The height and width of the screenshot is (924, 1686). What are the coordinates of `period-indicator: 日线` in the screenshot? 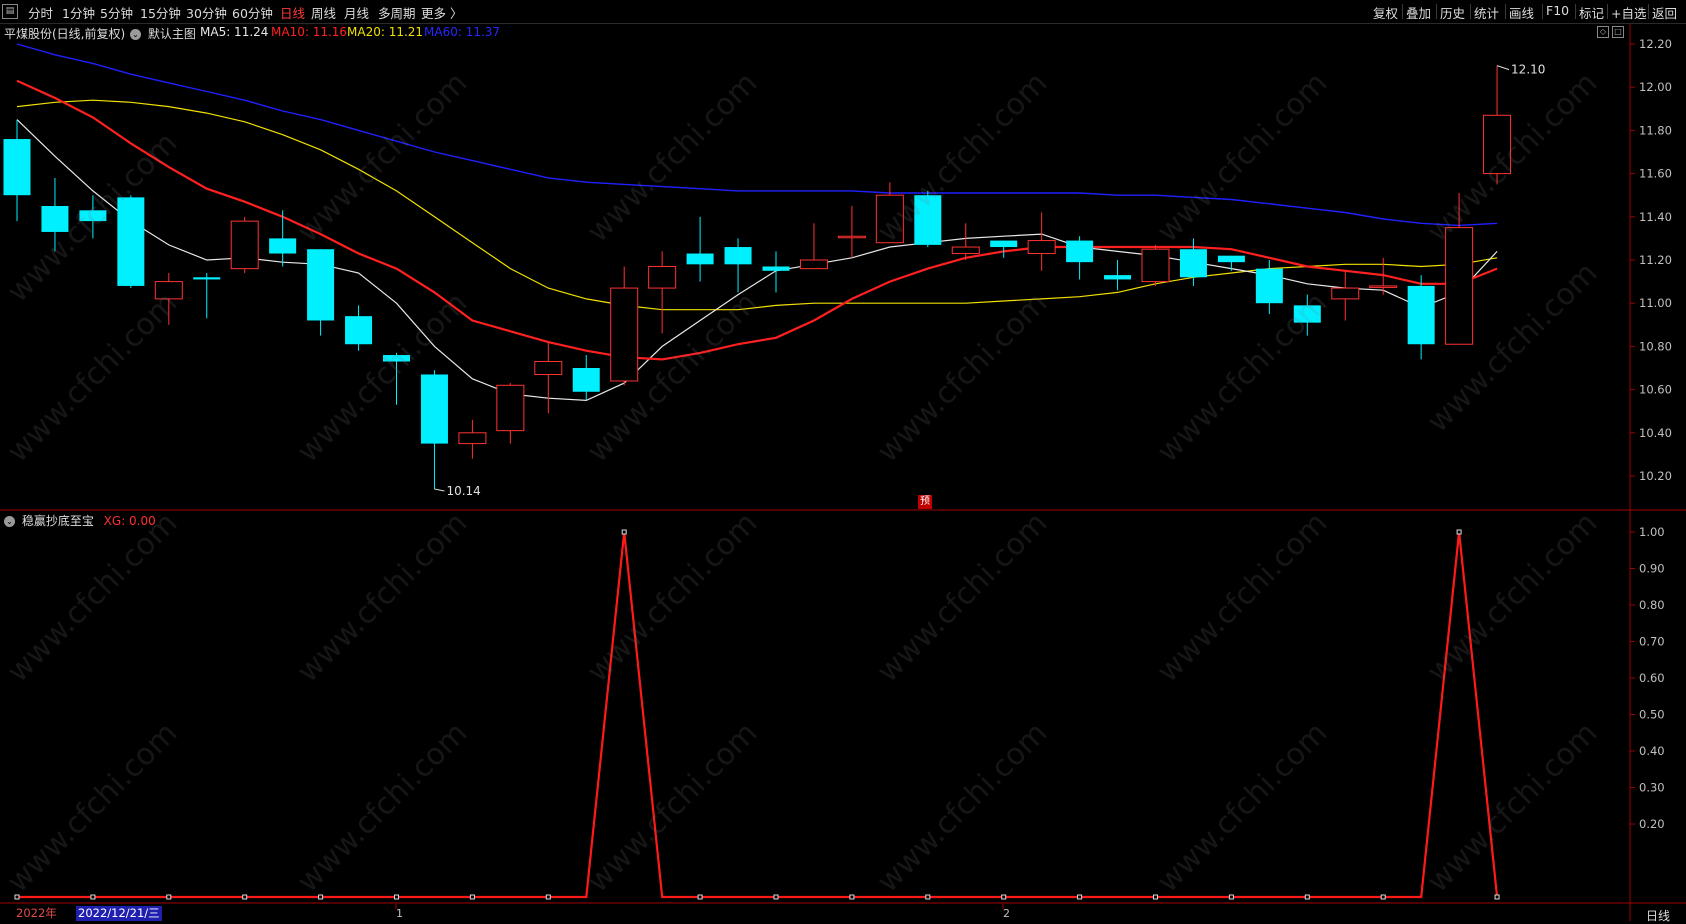 It's located at (1658, 915).